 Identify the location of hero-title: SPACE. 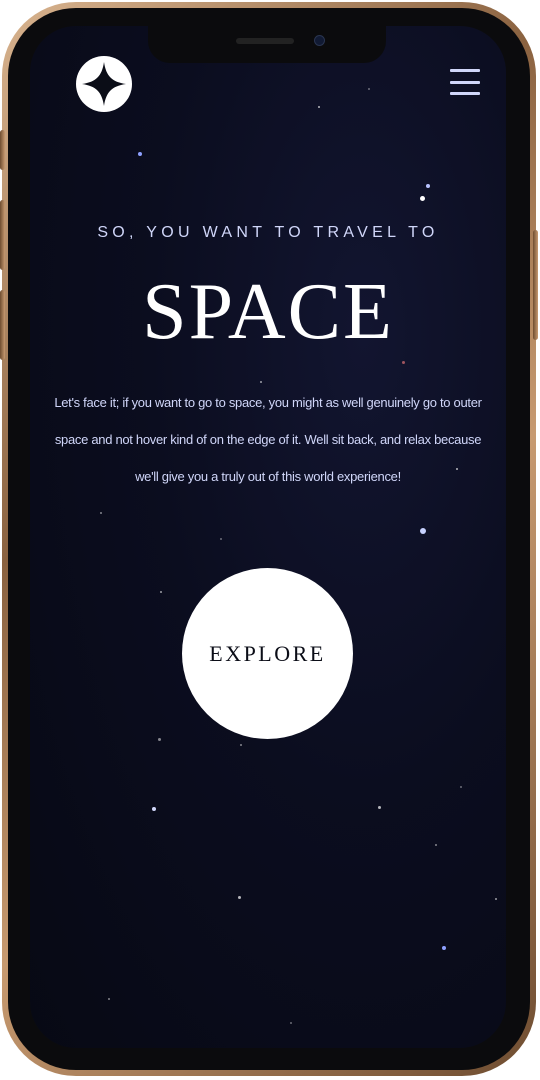
(268, 312).